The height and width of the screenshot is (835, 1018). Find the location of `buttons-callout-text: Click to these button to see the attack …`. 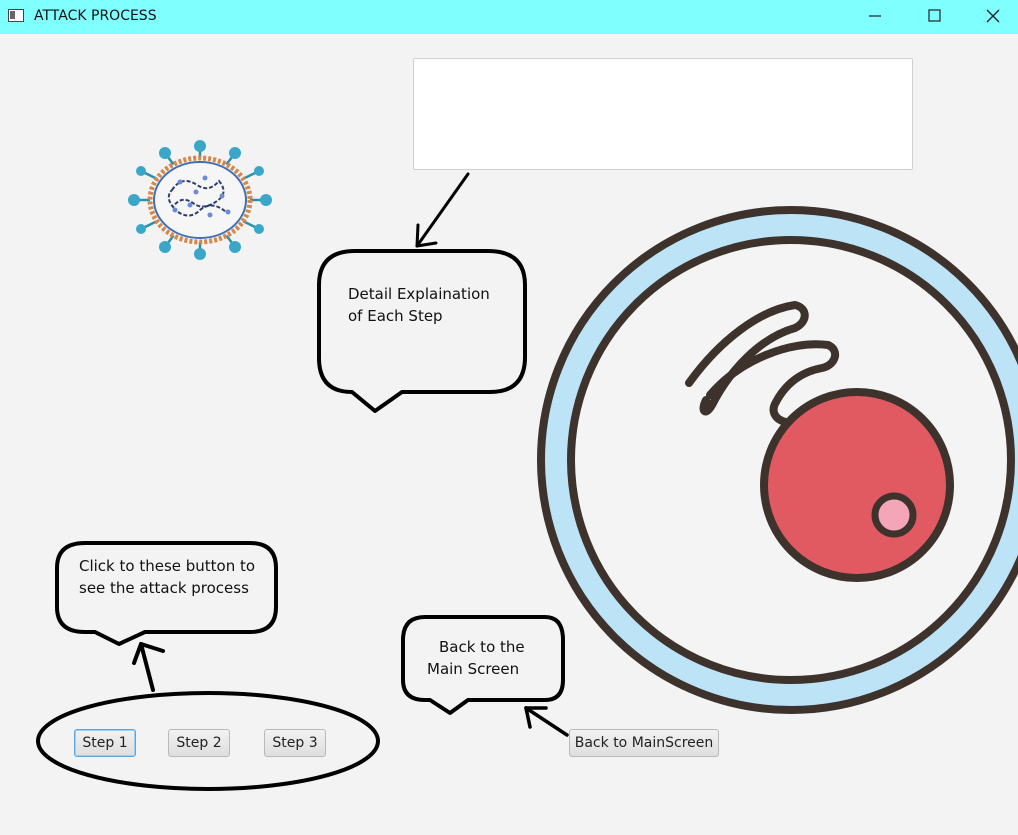

buttons-callout-text: Click to these button to see the attack … is located at coordinates (167, 577).